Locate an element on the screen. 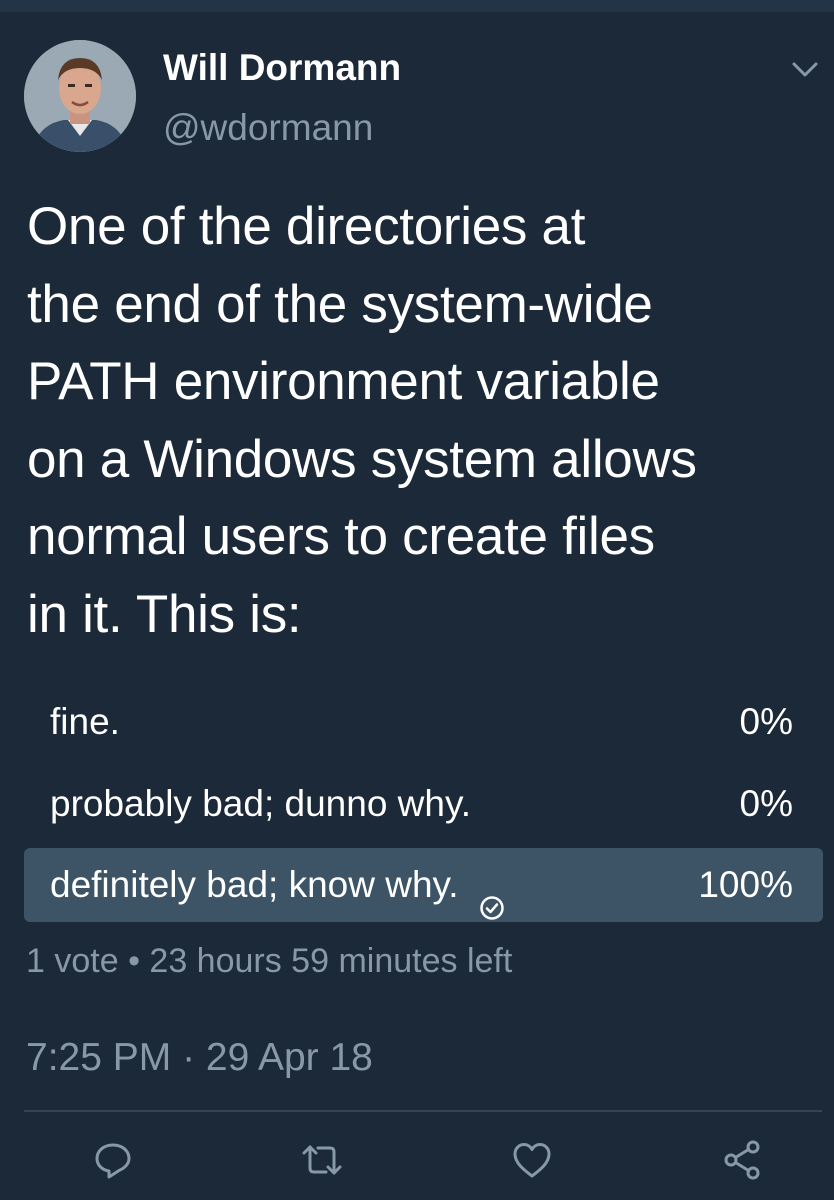  chevron-down-icon is located at coordinates (805, 70).